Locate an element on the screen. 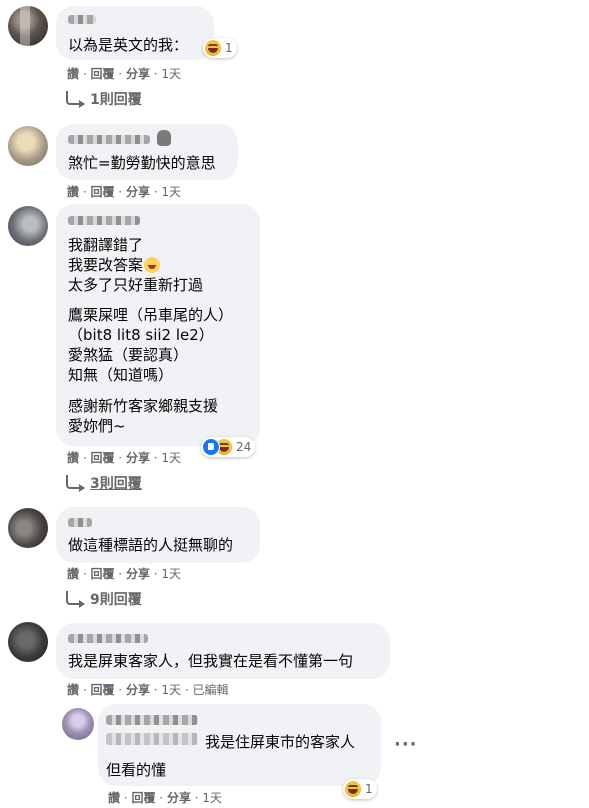  comment-line: 感謝新竹客家鄉親支援 is located at coordinates (143, 406).